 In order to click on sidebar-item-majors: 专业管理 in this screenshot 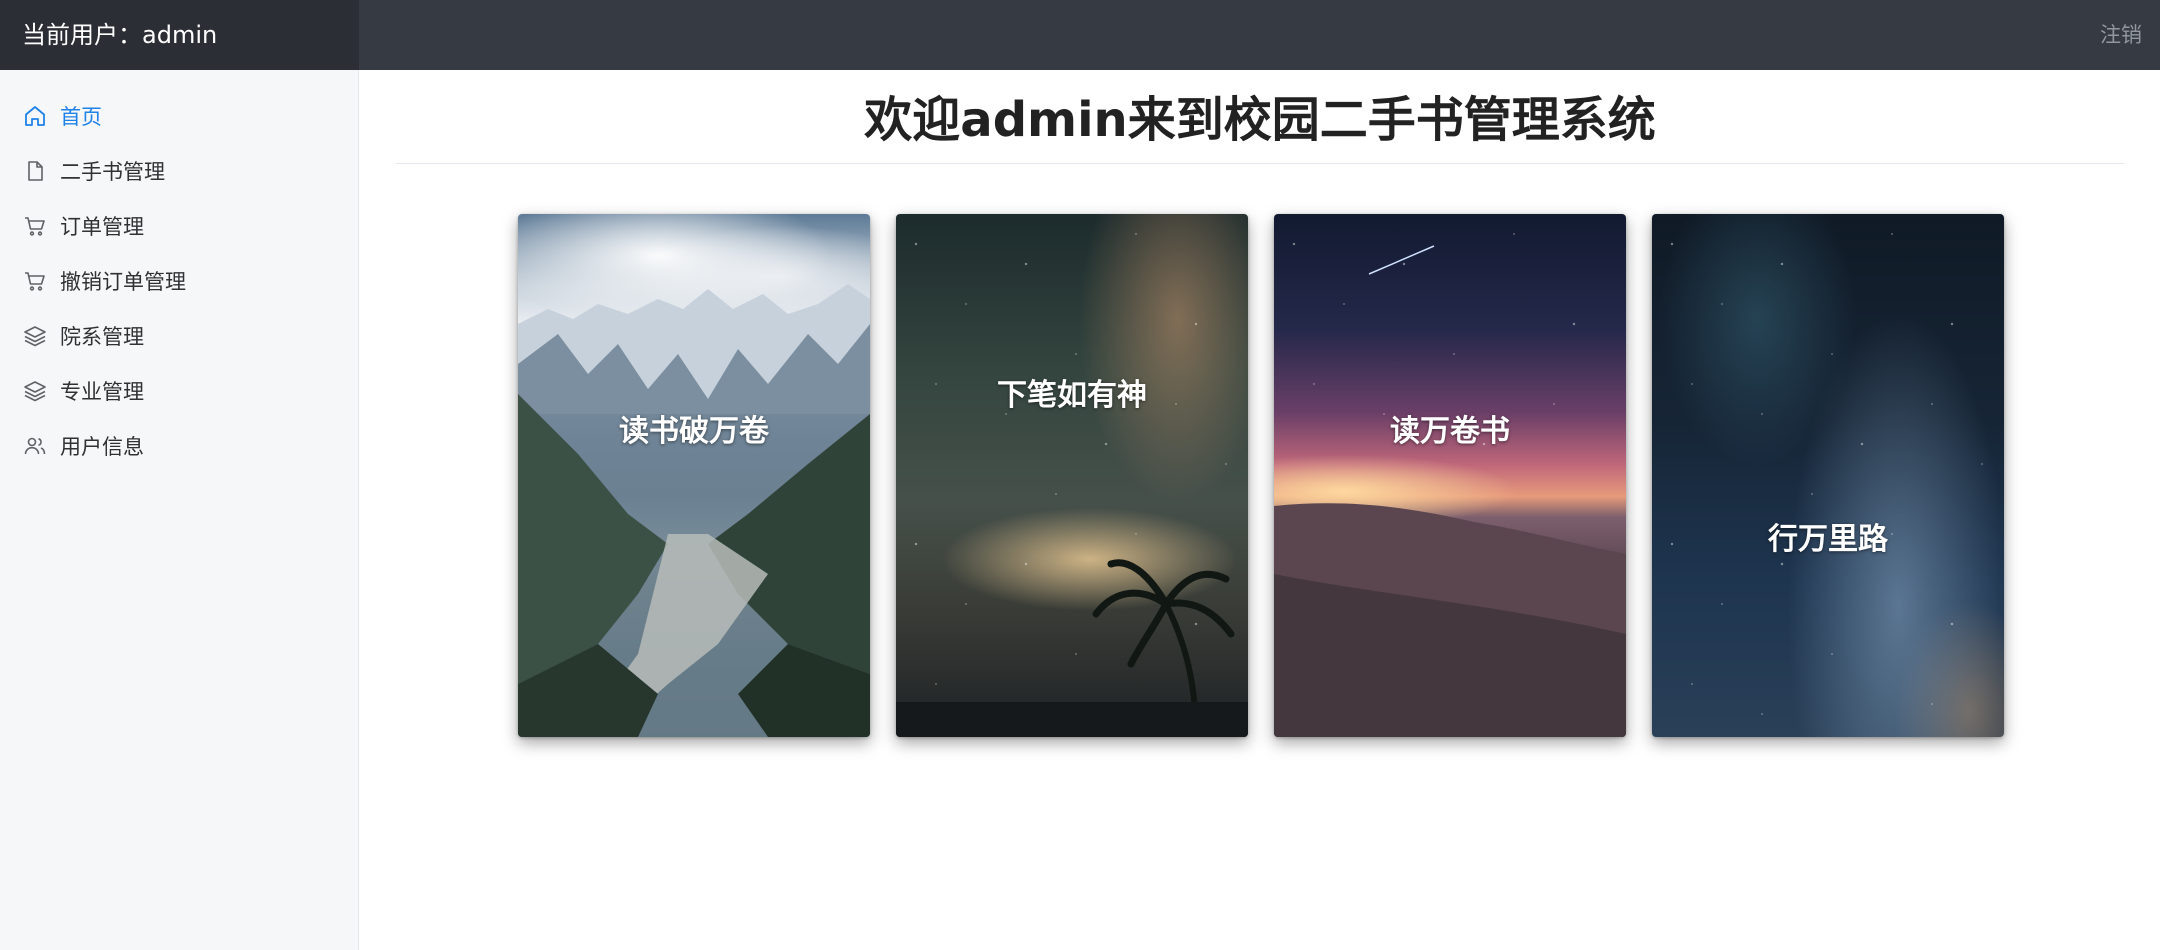, I will do `click(179, 390)`.